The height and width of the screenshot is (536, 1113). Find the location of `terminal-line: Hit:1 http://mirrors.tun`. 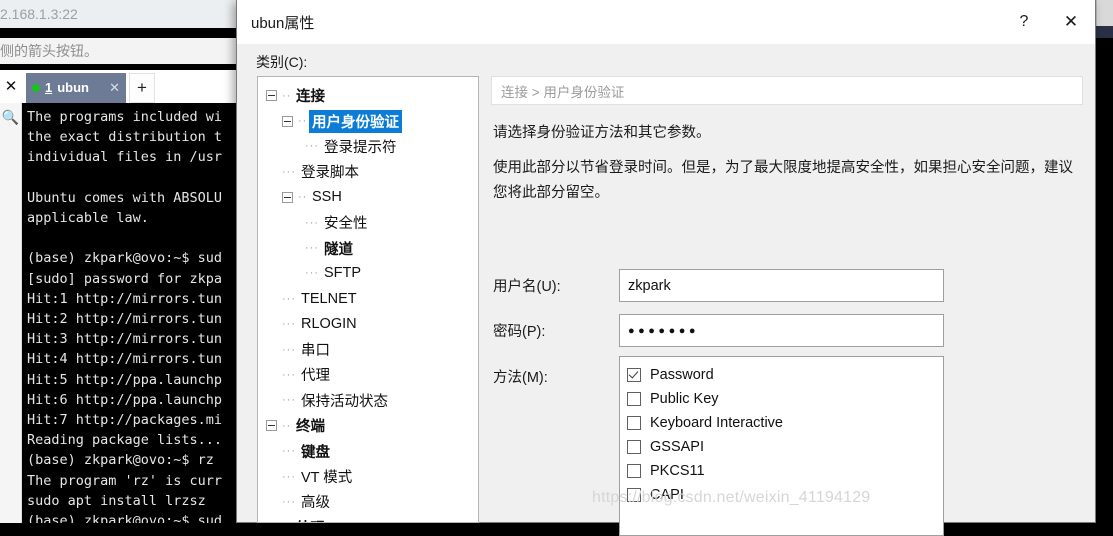

terminal-line: Hit:1 http://mirrors.tun is located at coordinates (125, 298).